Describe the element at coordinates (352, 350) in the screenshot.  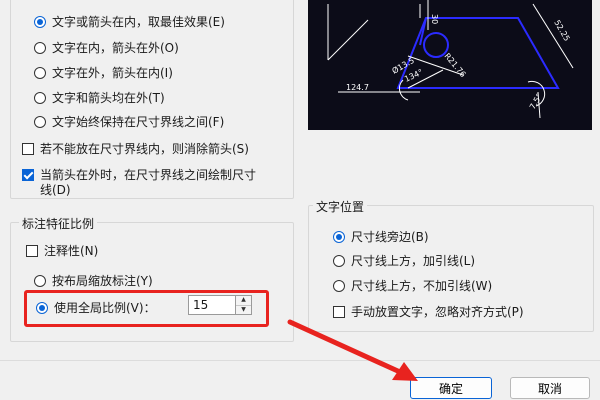
I see `annotation-arrow` at that location.